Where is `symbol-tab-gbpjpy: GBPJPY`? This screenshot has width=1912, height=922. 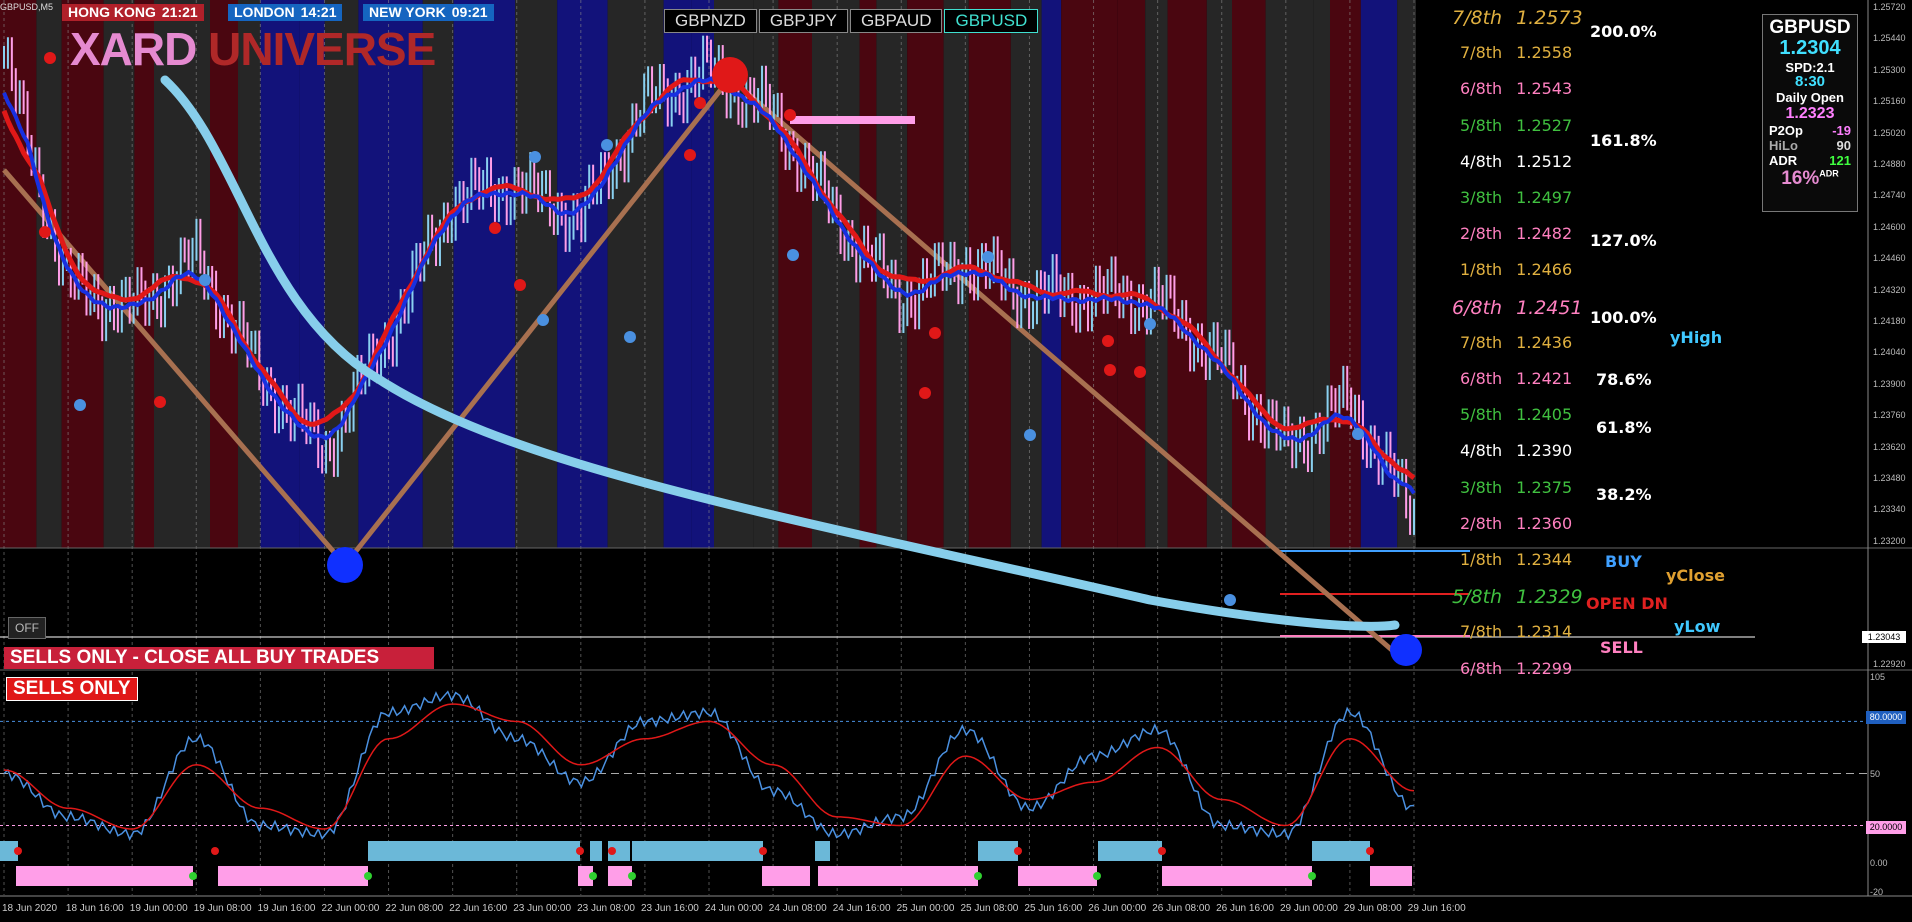 symbol-tab-gbpjpy: GBPJPY is located at coordinates (803, 21).